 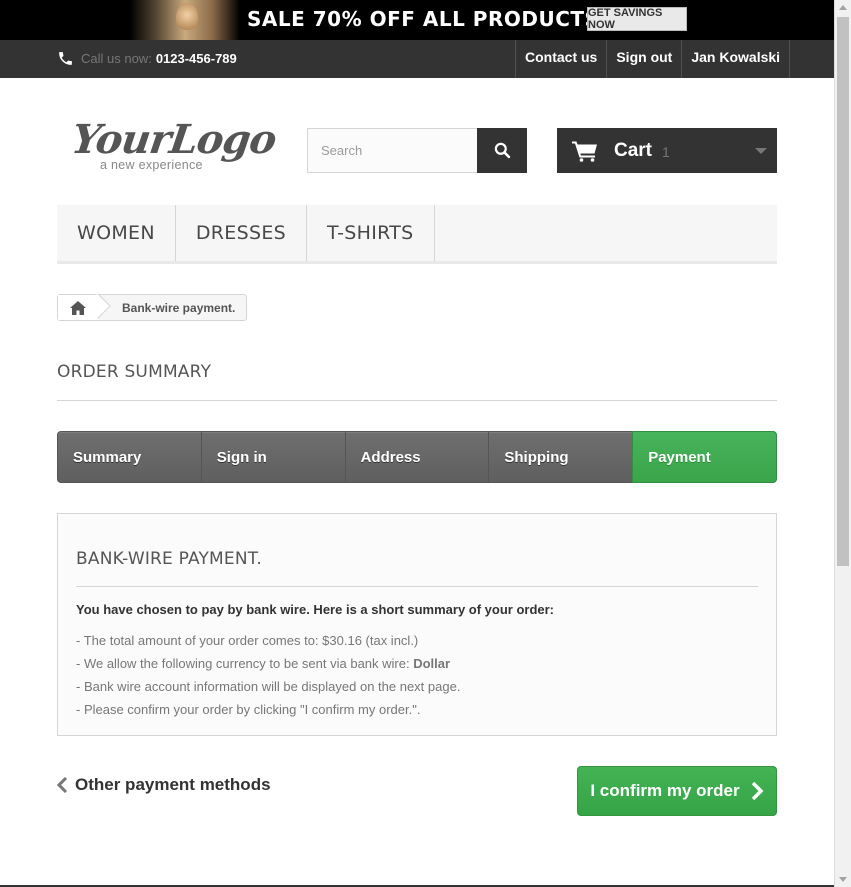 I want to click on currency-value: Dollar, so click(x=432, y=663).